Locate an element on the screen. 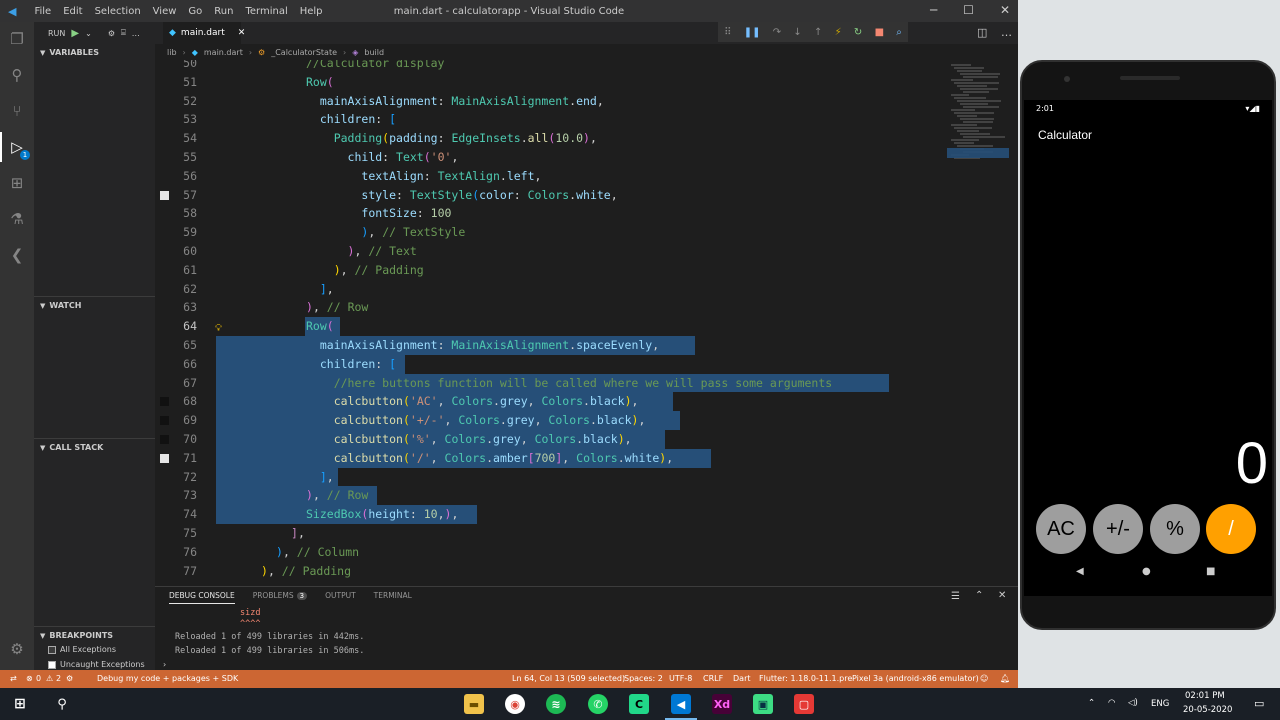 Image resolution: width=1280 pixels, height=720 pixels. menu-file: File is located at coordinates (42, 11).